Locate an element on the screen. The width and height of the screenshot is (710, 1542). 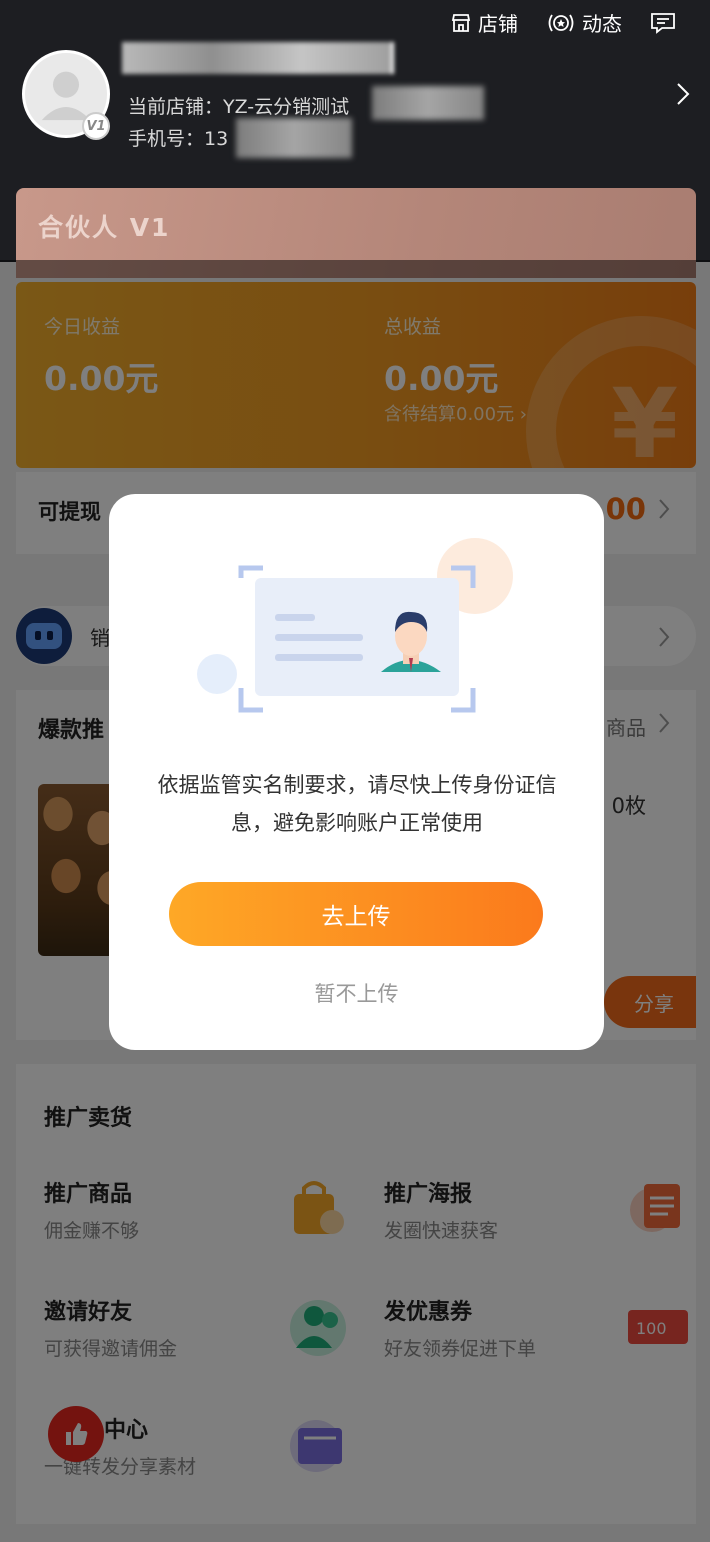
skip-upload-button: 暂不上传 is located at coordinates (356, 993).